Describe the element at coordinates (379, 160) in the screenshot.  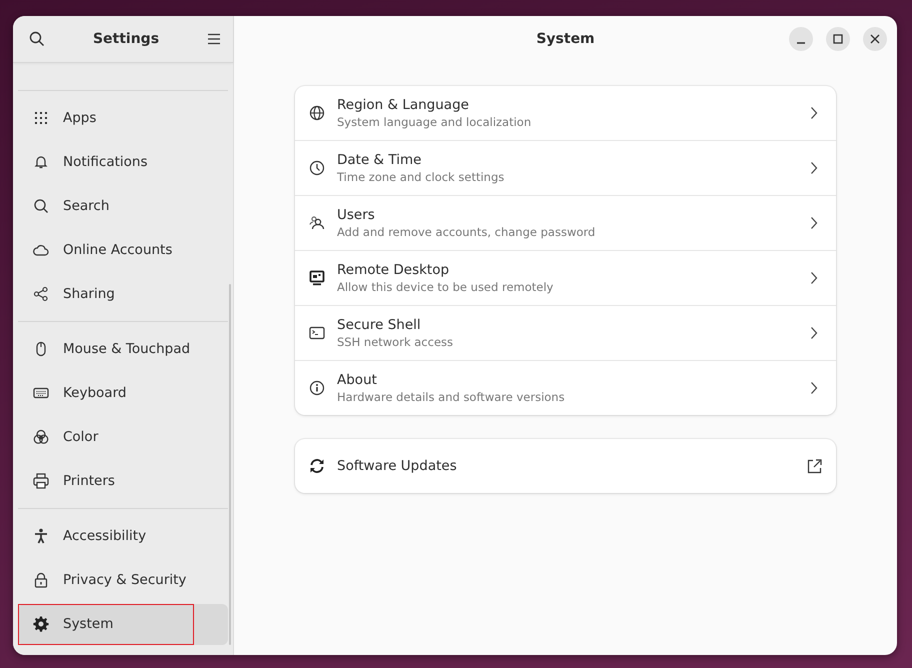
I see `row-title: Date & Time` at that location.